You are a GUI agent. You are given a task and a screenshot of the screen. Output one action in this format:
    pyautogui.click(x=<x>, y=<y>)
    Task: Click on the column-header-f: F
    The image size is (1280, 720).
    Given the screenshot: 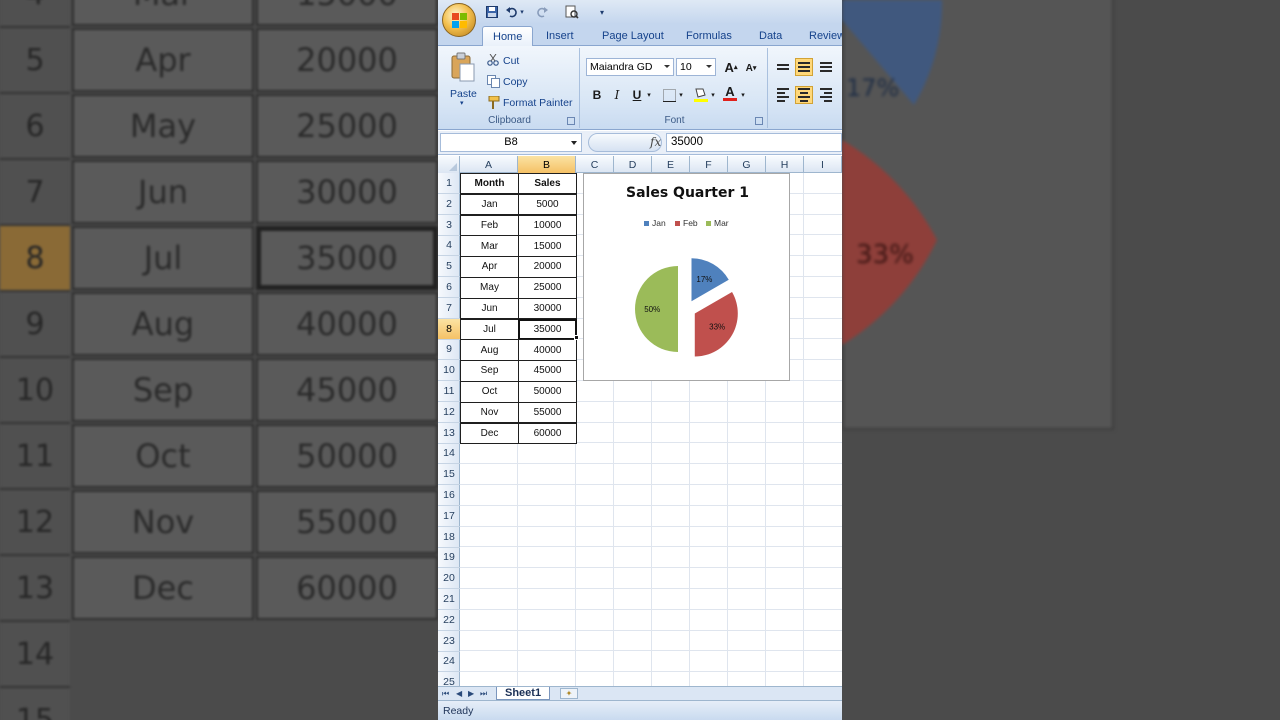 What is the action you would take?
    pyautogui.click(x=709, y=164)
    